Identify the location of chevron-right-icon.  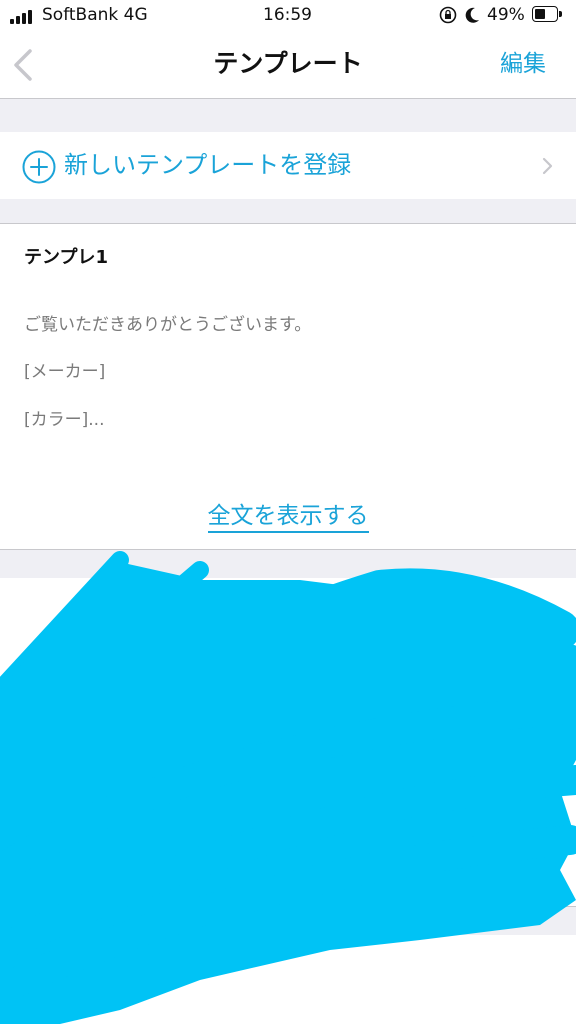
(547, 166).